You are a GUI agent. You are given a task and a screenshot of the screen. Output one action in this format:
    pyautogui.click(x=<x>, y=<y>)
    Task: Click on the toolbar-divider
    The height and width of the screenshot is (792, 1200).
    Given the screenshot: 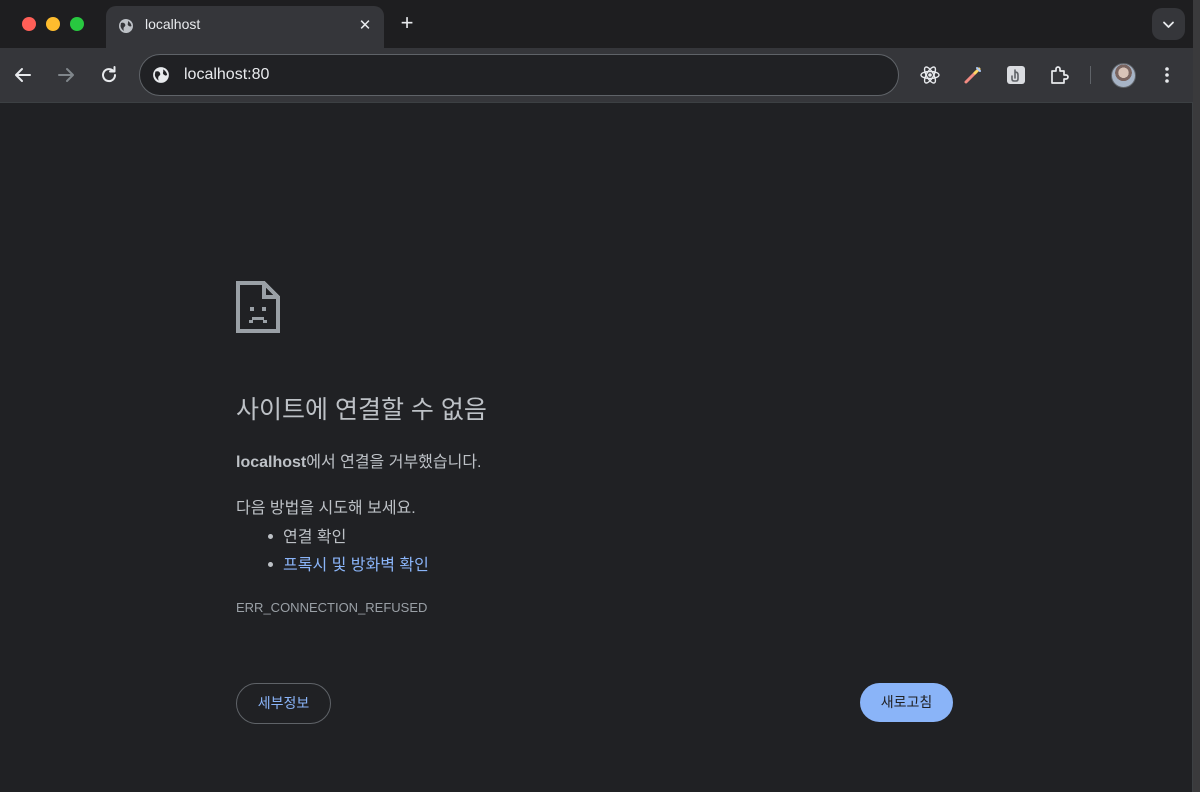 What is the action you would take?
    pyautogui.click(x=1090, y=75)
    